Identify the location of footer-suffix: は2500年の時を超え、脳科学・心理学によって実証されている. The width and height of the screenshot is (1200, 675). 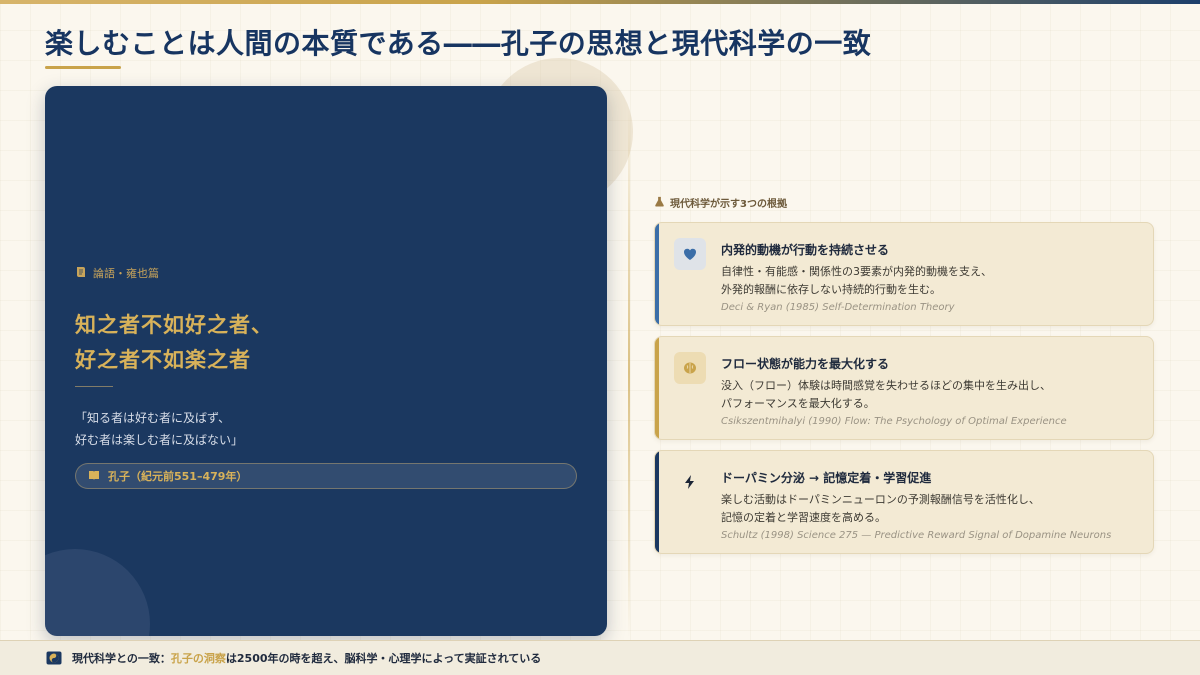
(383, 658).